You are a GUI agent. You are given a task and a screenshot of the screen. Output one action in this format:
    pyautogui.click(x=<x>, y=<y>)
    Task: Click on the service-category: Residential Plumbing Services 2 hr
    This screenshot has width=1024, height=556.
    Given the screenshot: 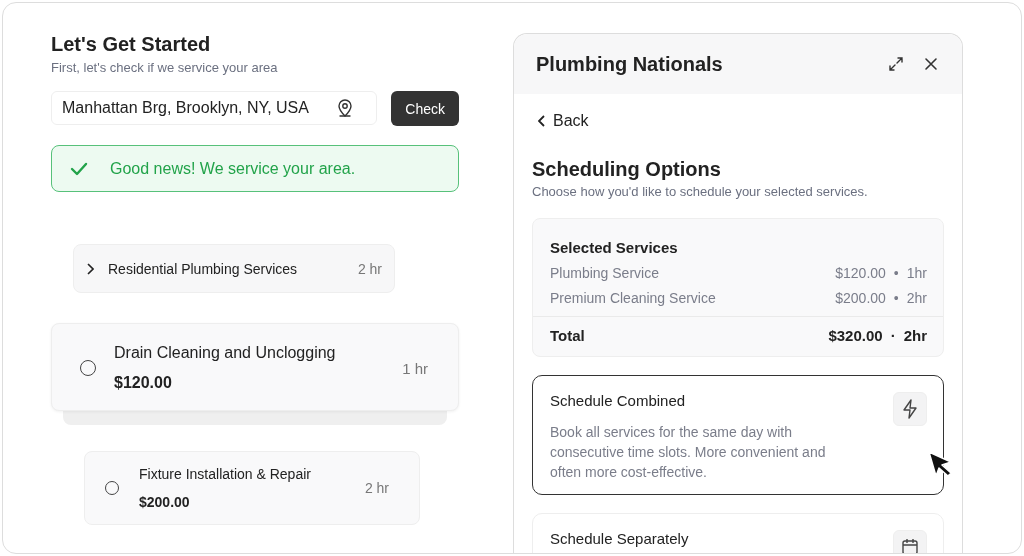 What is the action you would take?
    pyautogui.click(x=234, y=268)
    